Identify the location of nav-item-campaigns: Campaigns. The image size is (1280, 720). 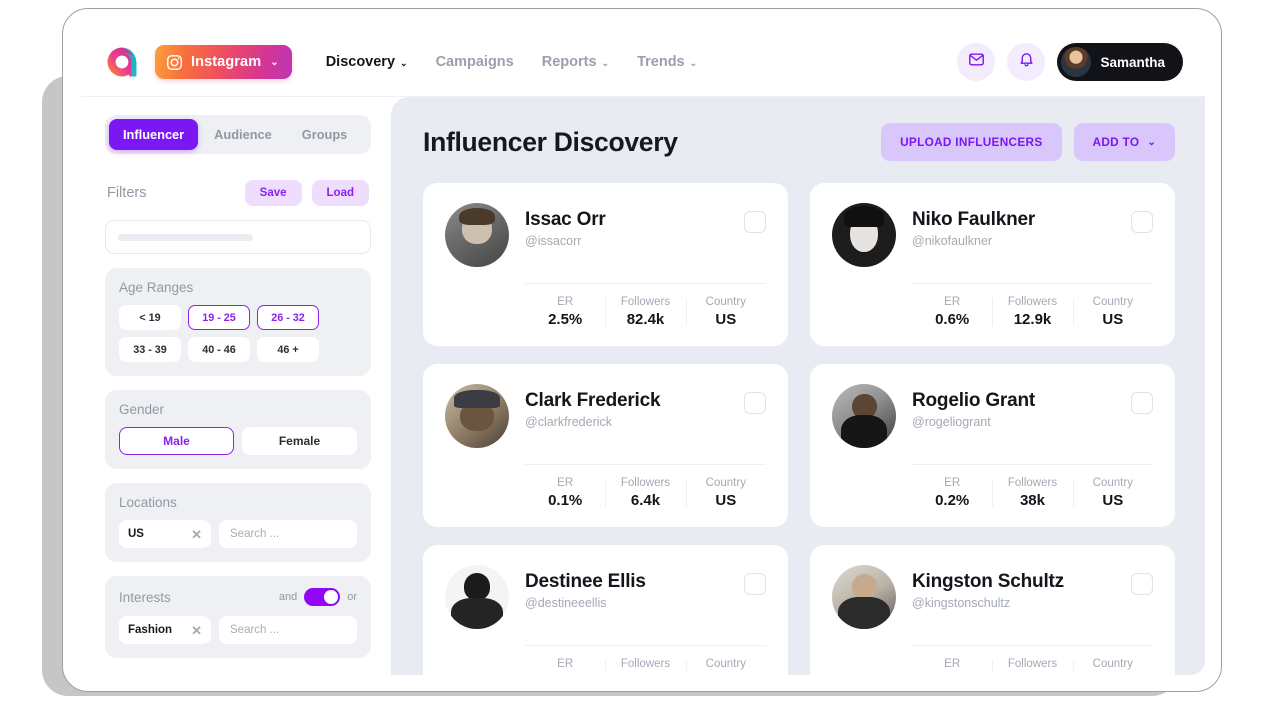
(475, 62).